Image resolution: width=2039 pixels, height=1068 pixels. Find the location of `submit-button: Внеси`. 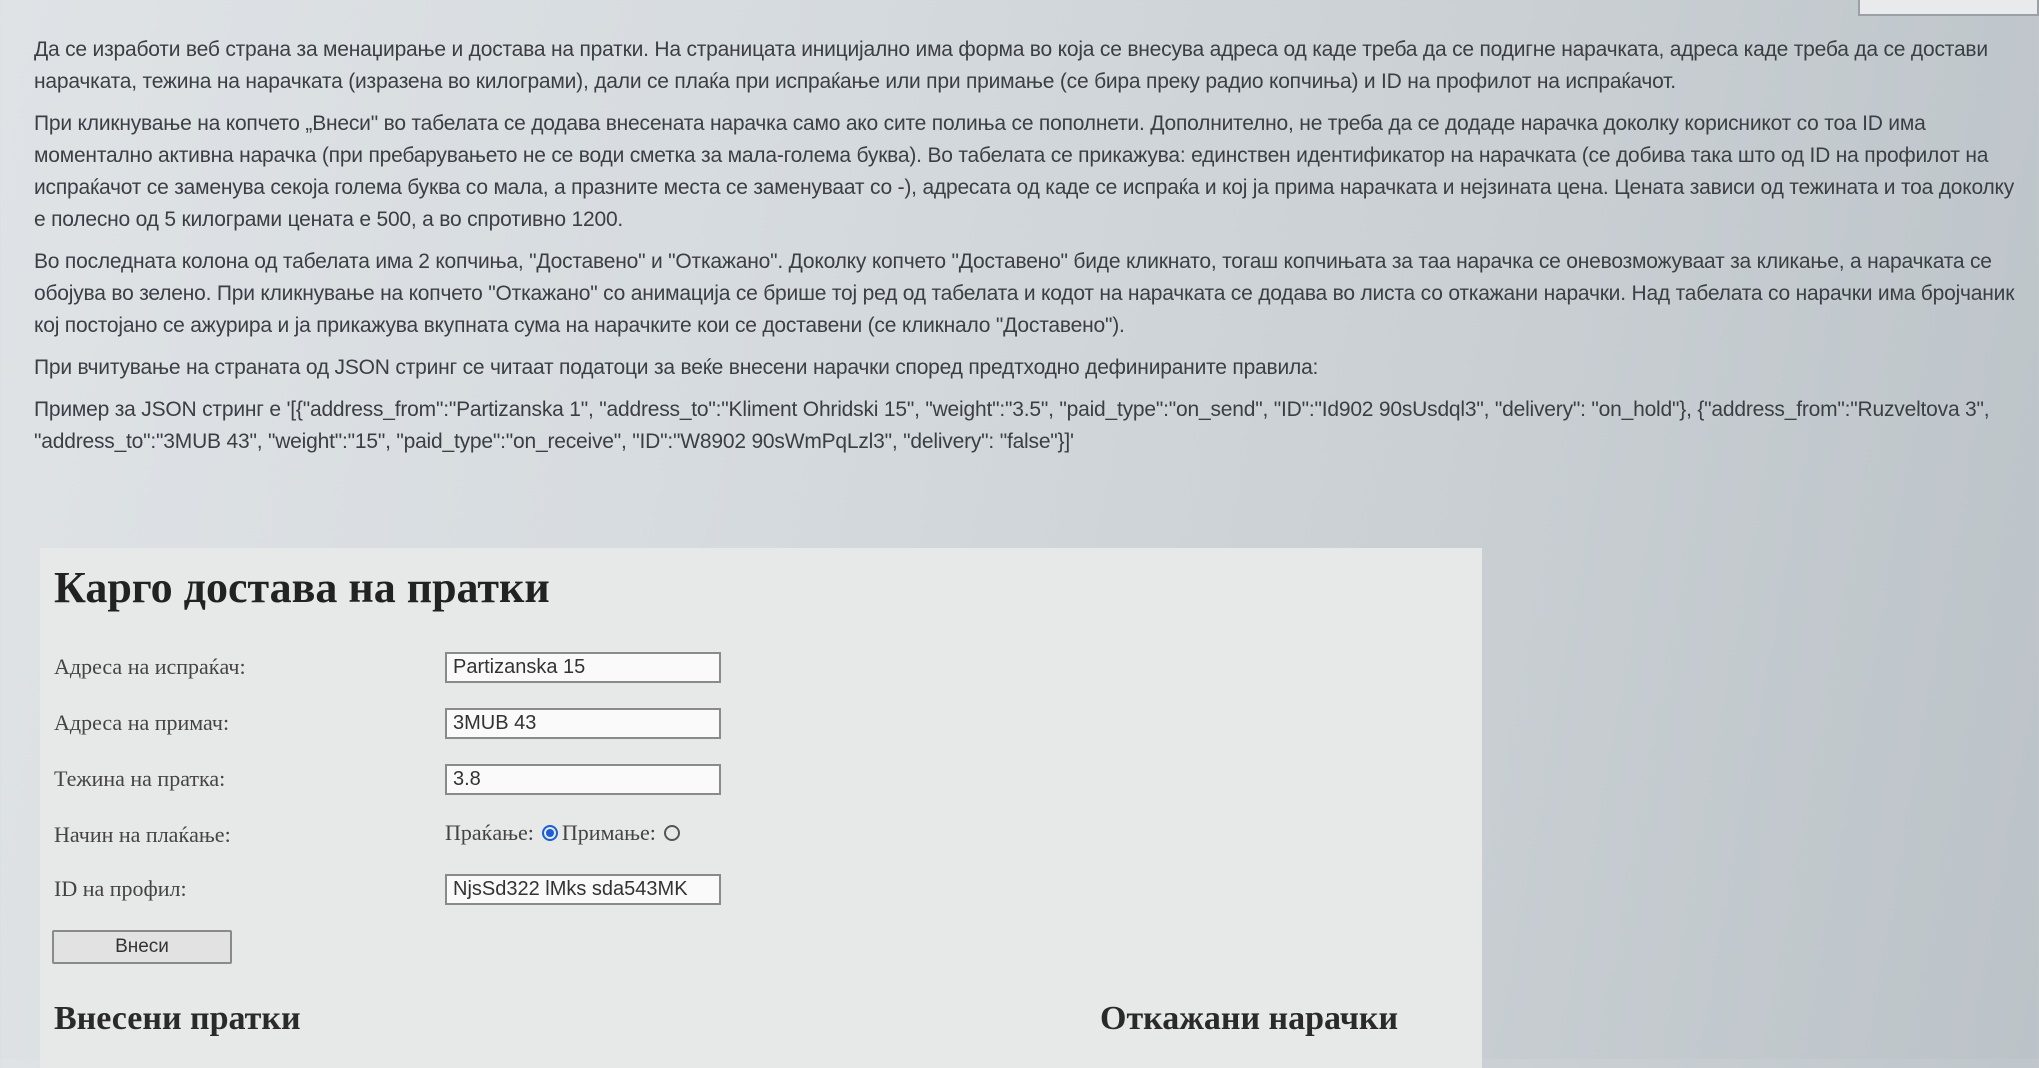

submit-button: Внеси is located at coordinates (142, 947).